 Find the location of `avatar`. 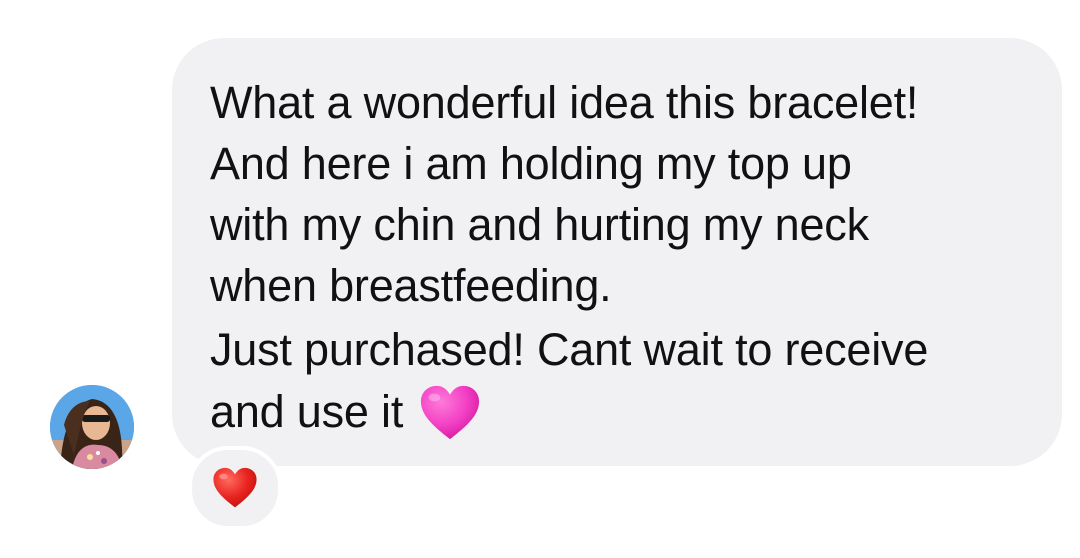

avatar is located at coordinates (92, 427).